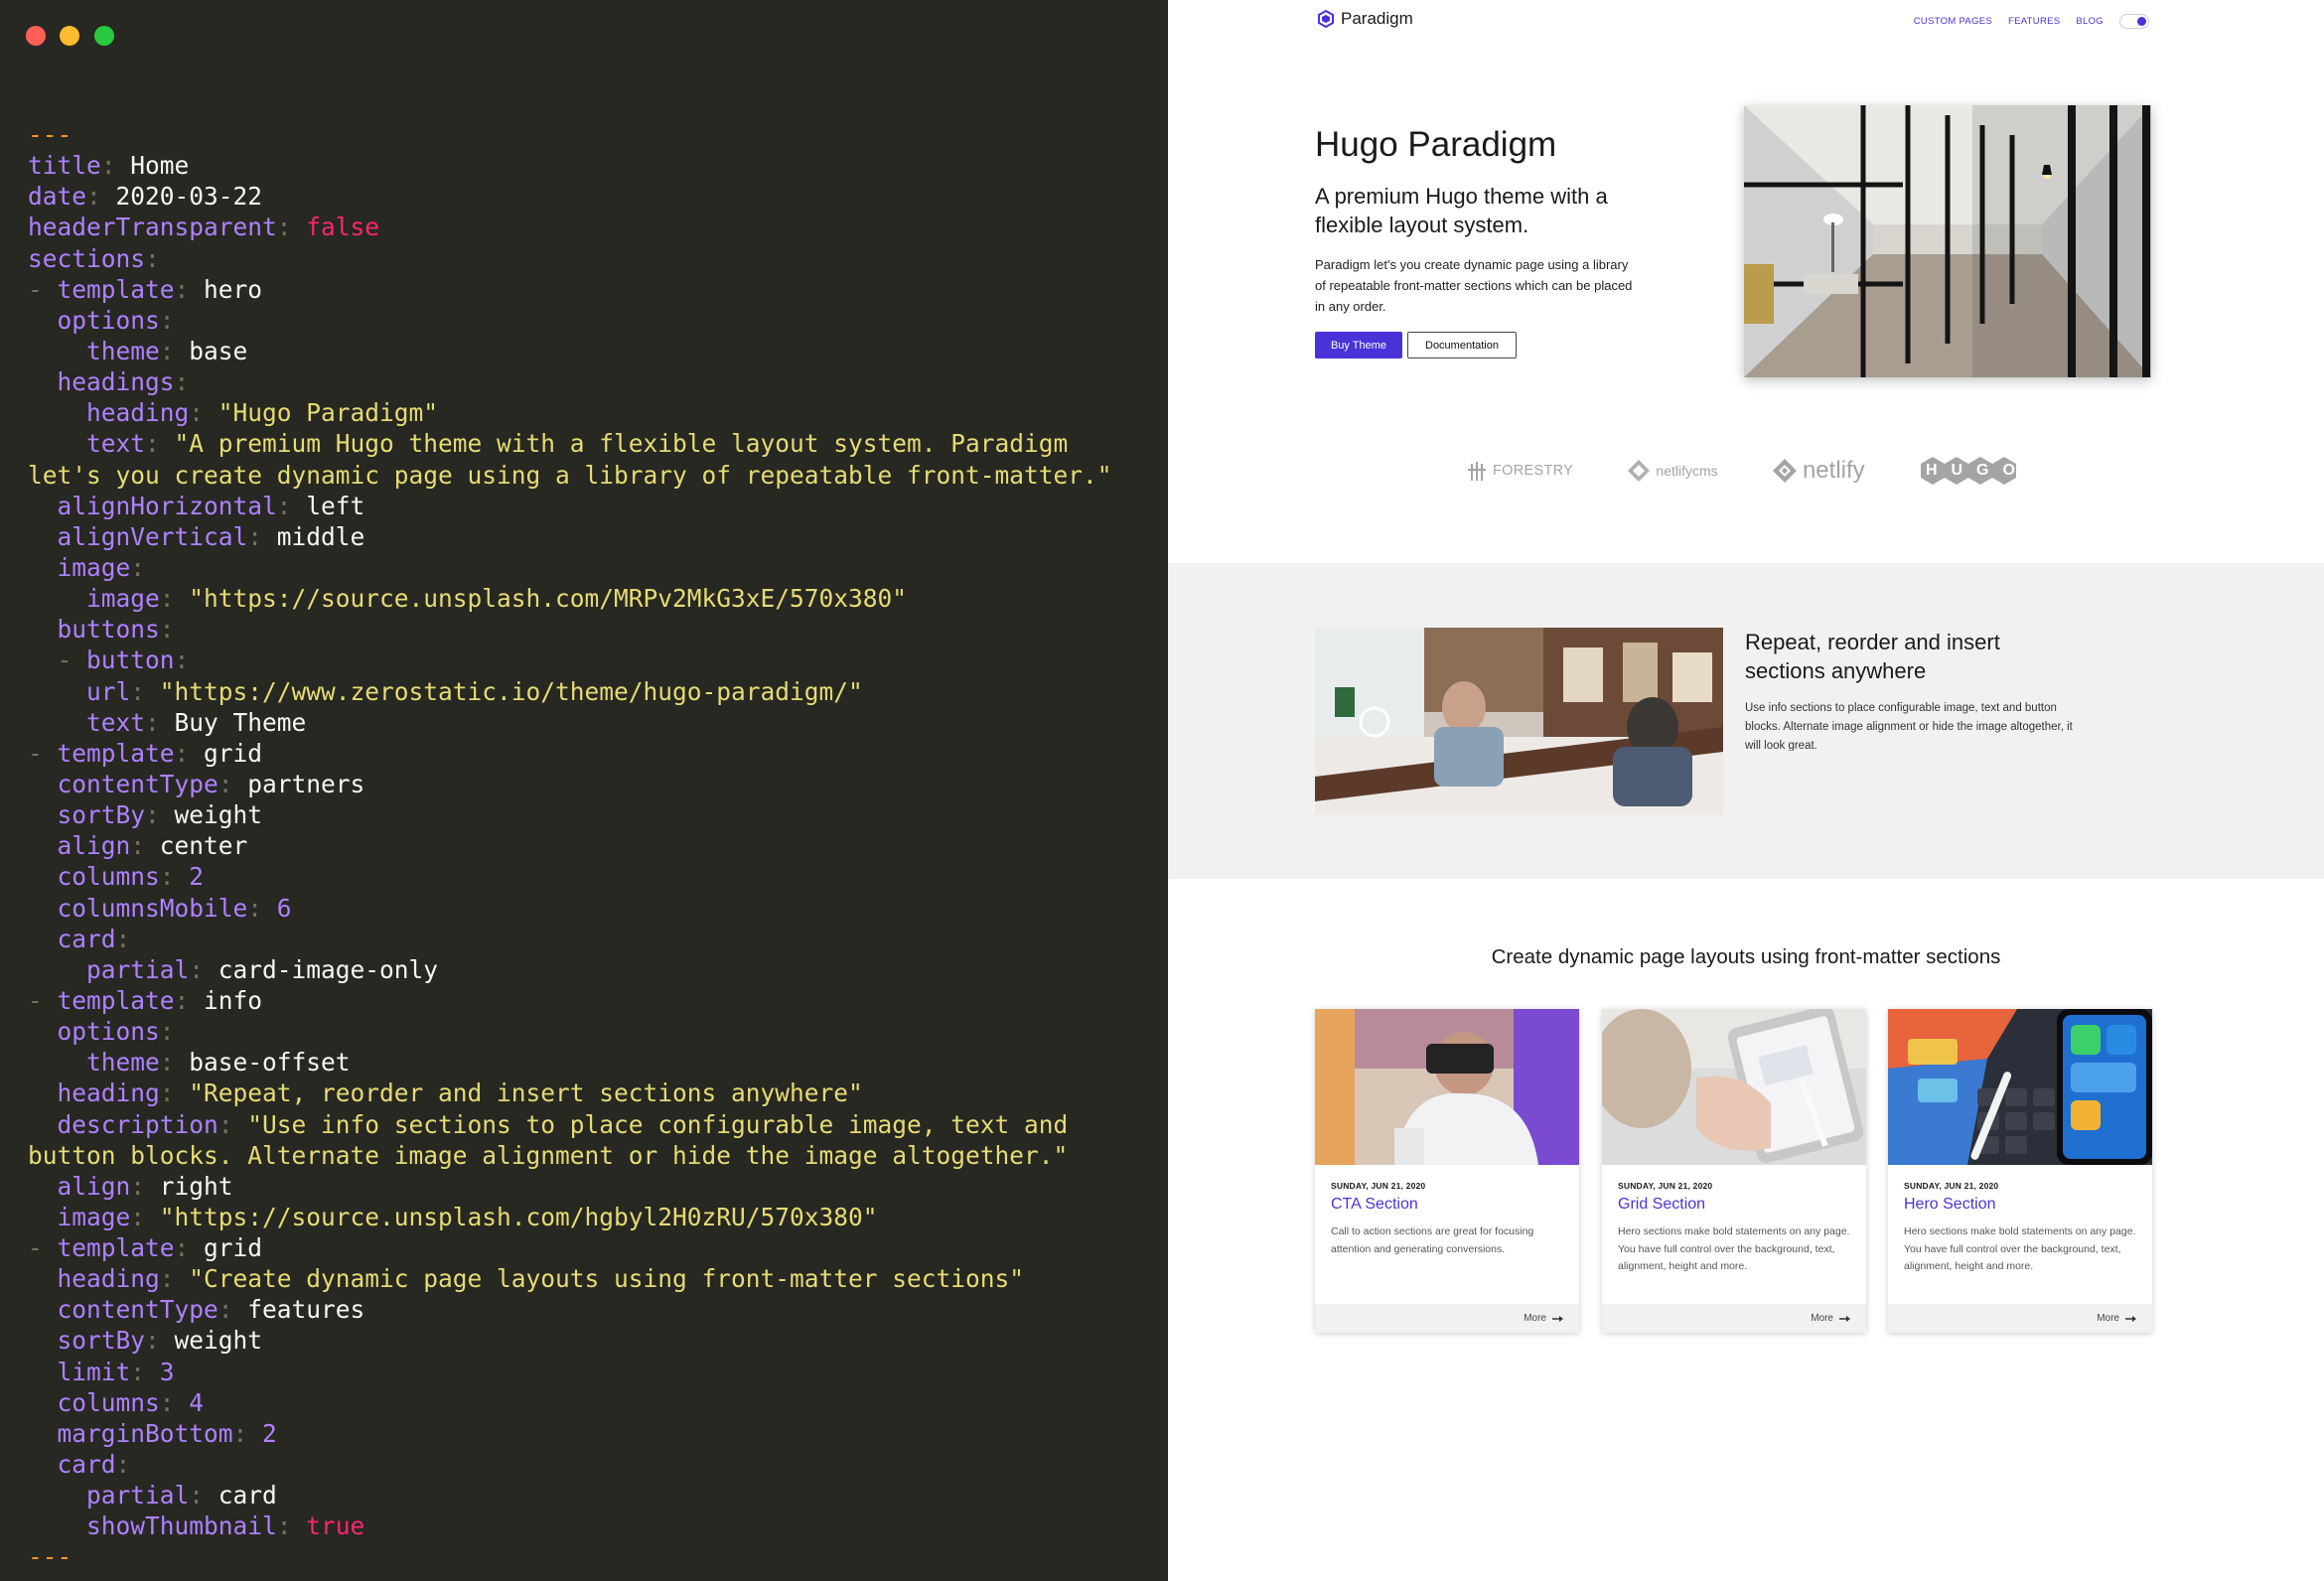 The height and width of the screenshot is (1581, 2324). I want to click on code-token: text, so click(116, 722).